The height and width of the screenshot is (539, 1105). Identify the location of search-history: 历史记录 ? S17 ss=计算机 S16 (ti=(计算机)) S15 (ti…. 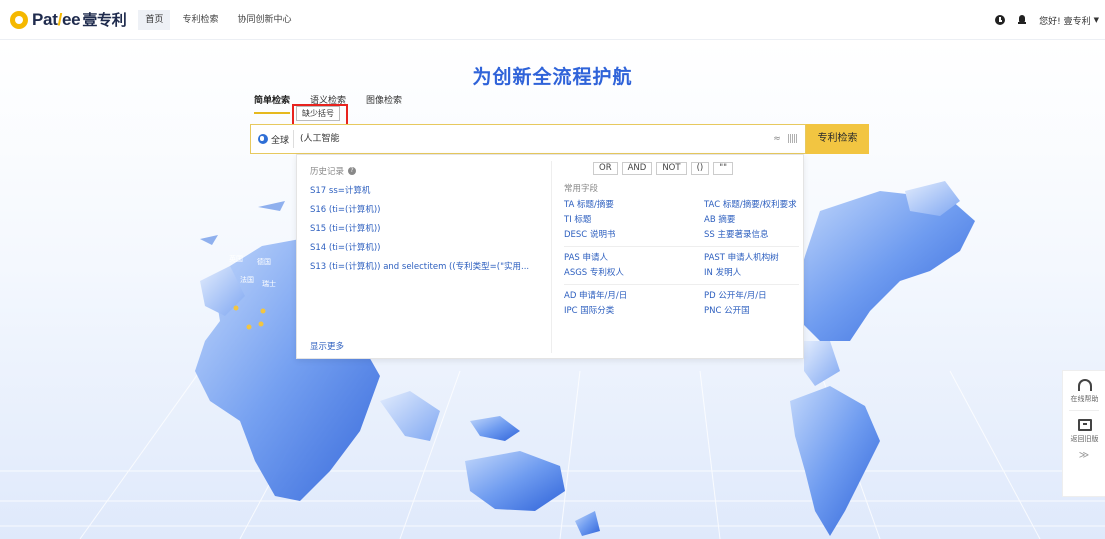
(430, 221).